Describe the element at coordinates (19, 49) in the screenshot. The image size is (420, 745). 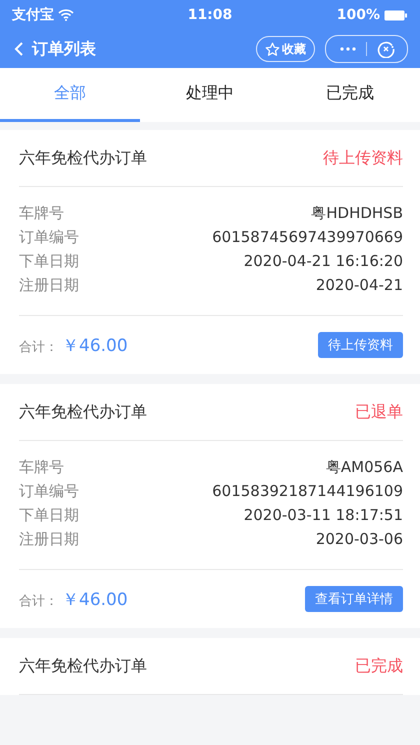
I see `back-icon` at that location.